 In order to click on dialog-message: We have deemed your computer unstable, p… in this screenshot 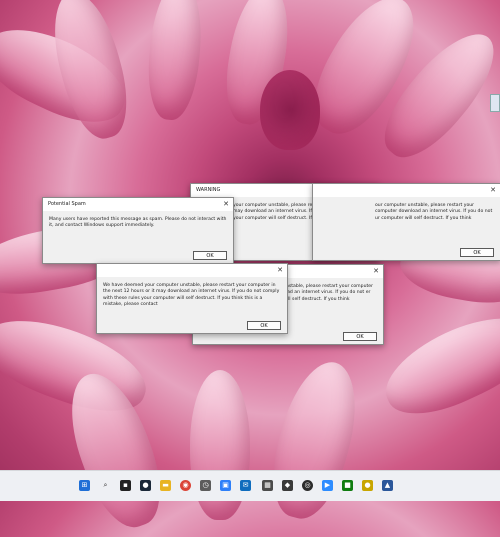, I will do `click(191, 295)`.